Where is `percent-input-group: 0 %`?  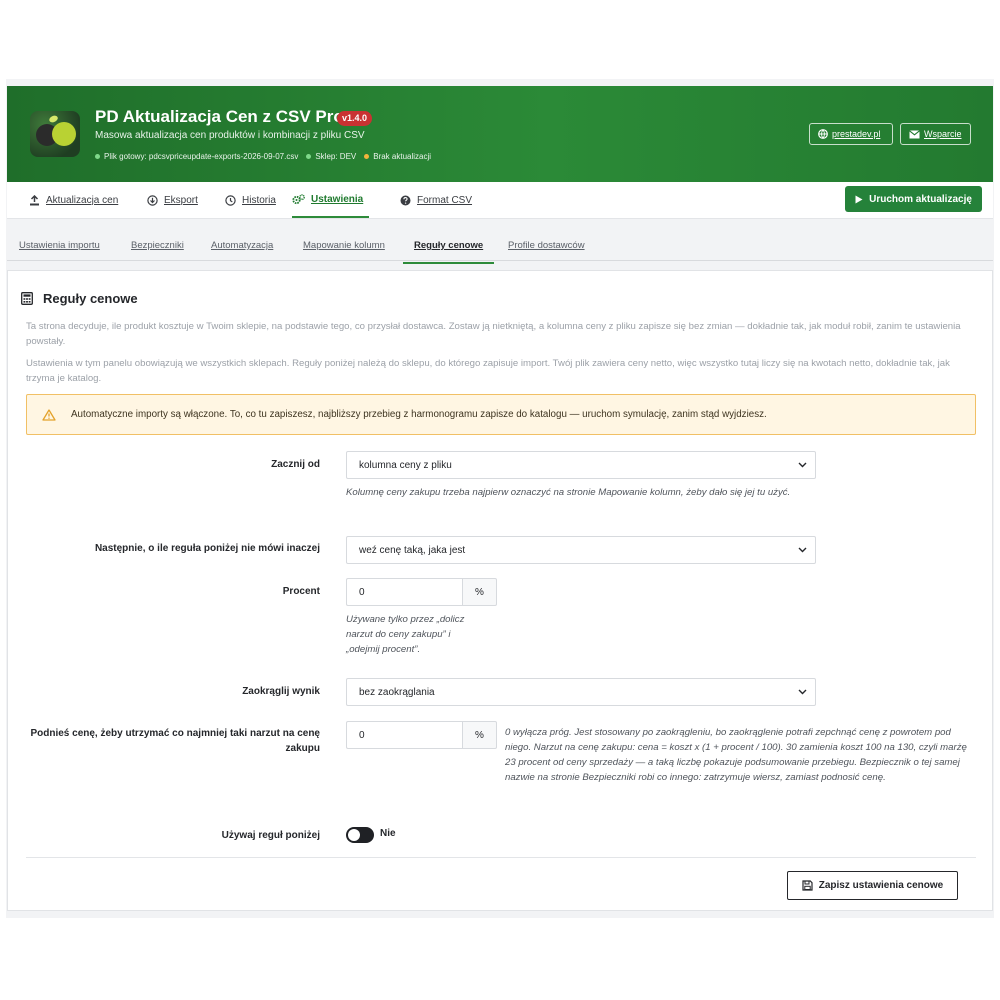 percent-input-group: 0 % is located at coordinates (421, 592).